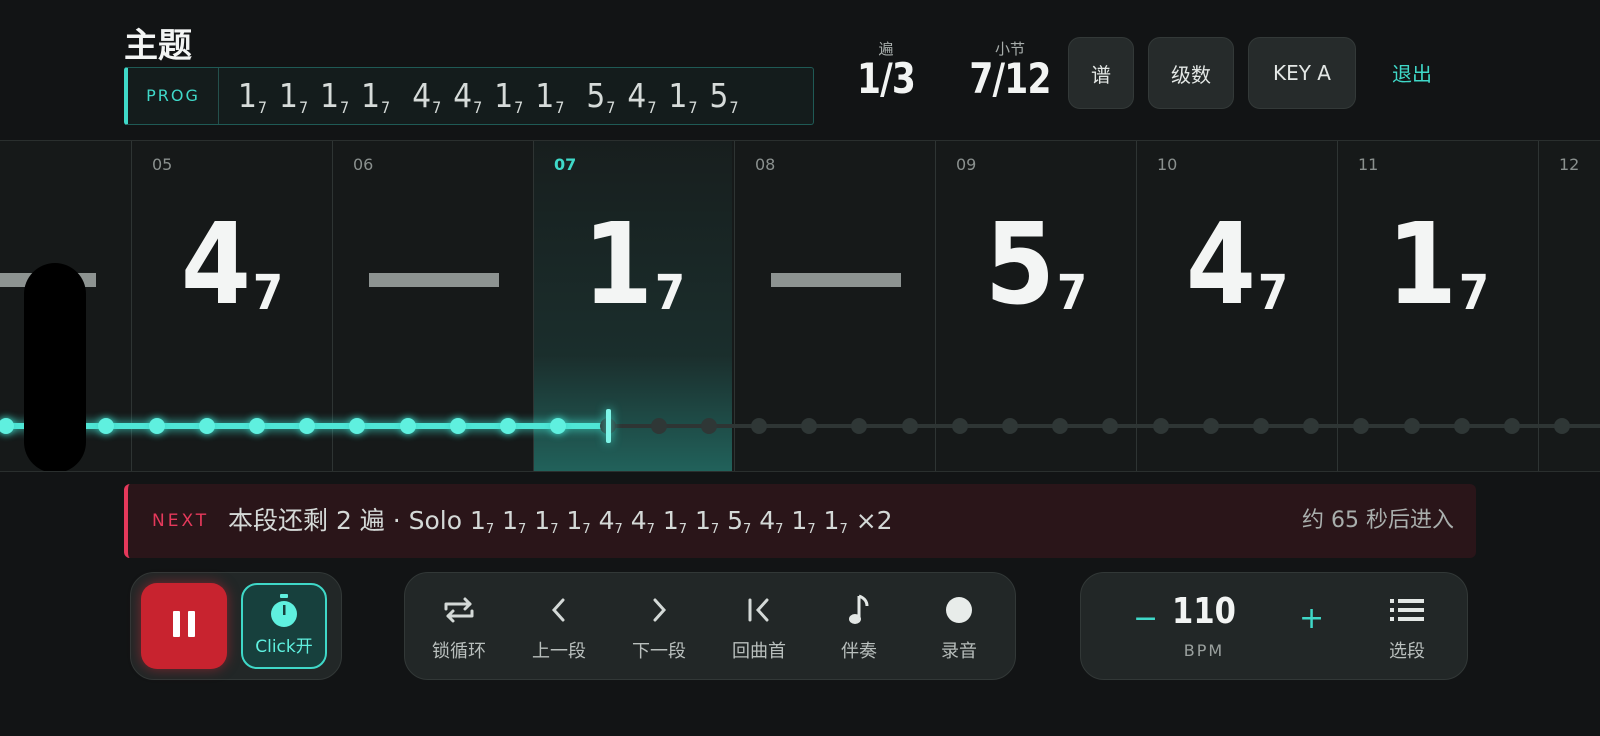 This screenshot has width=1600, height=736. I want to click on skip-to-start-icon, so click(759, 610).